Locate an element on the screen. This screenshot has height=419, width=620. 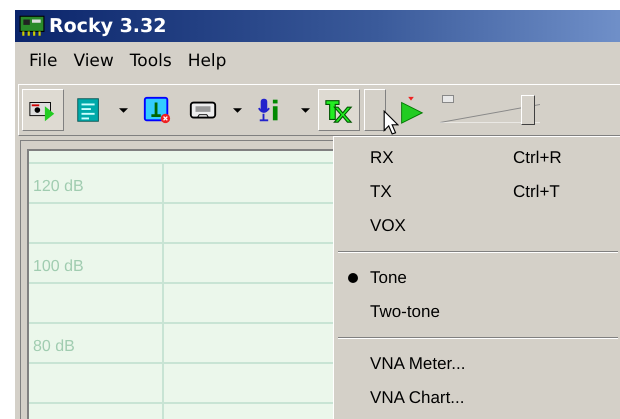
circuit-board-icon is located at coordinates (32, 26).